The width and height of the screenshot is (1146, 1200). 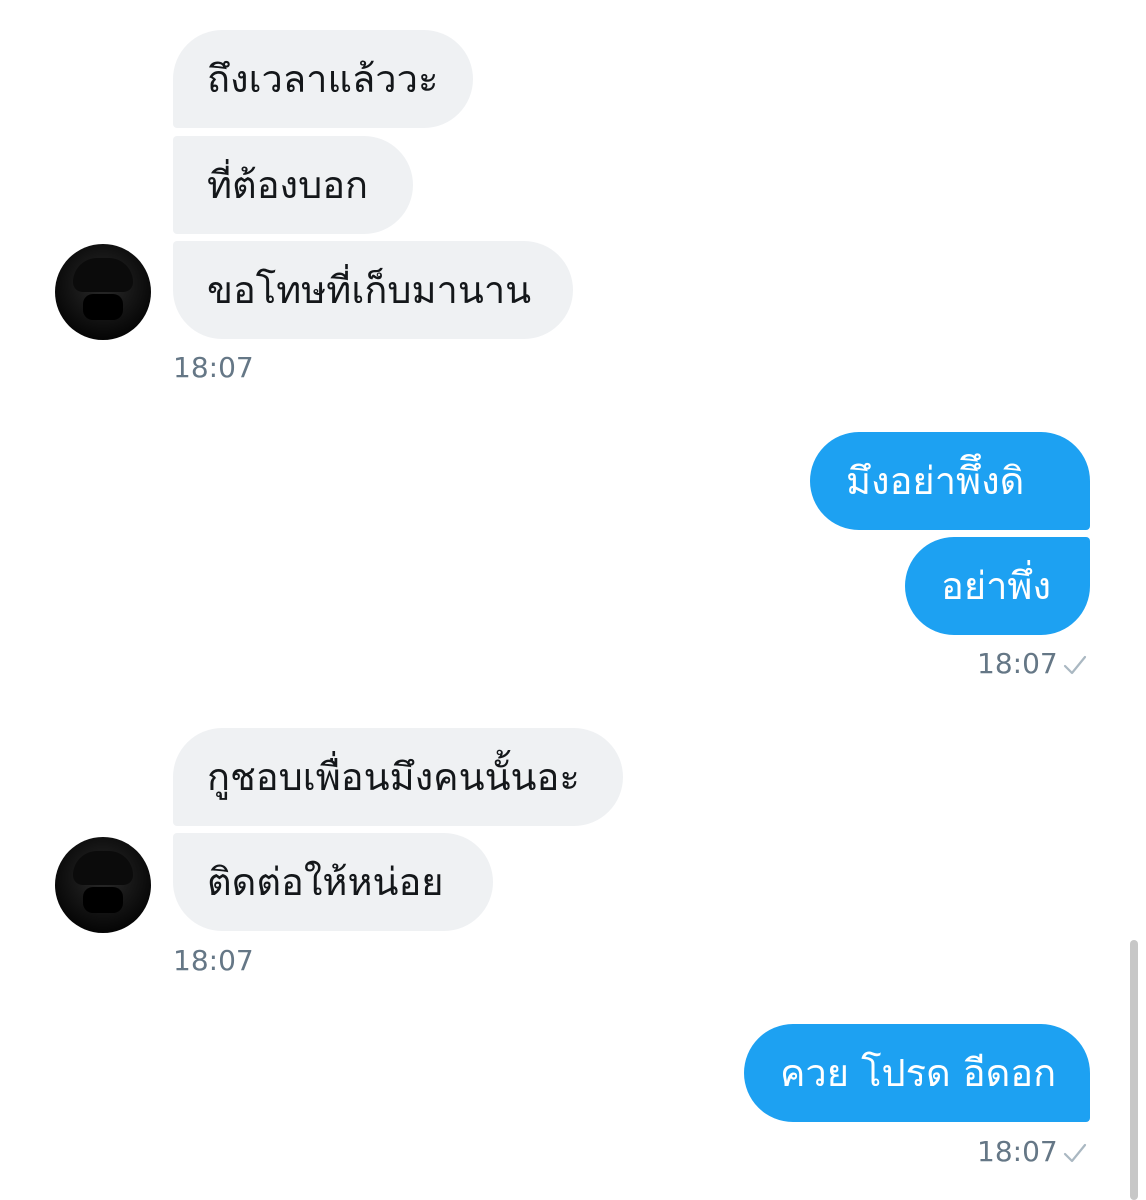 What do you see at coordinates (1134, 1070) in the screenshot?
I see `scrollbar` at bounding box center [1134, 1070].